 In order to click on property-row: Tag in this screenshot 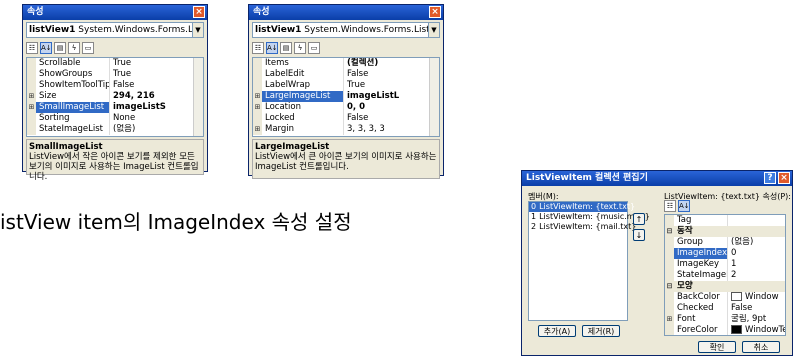, I will do `click(725, 220)`.